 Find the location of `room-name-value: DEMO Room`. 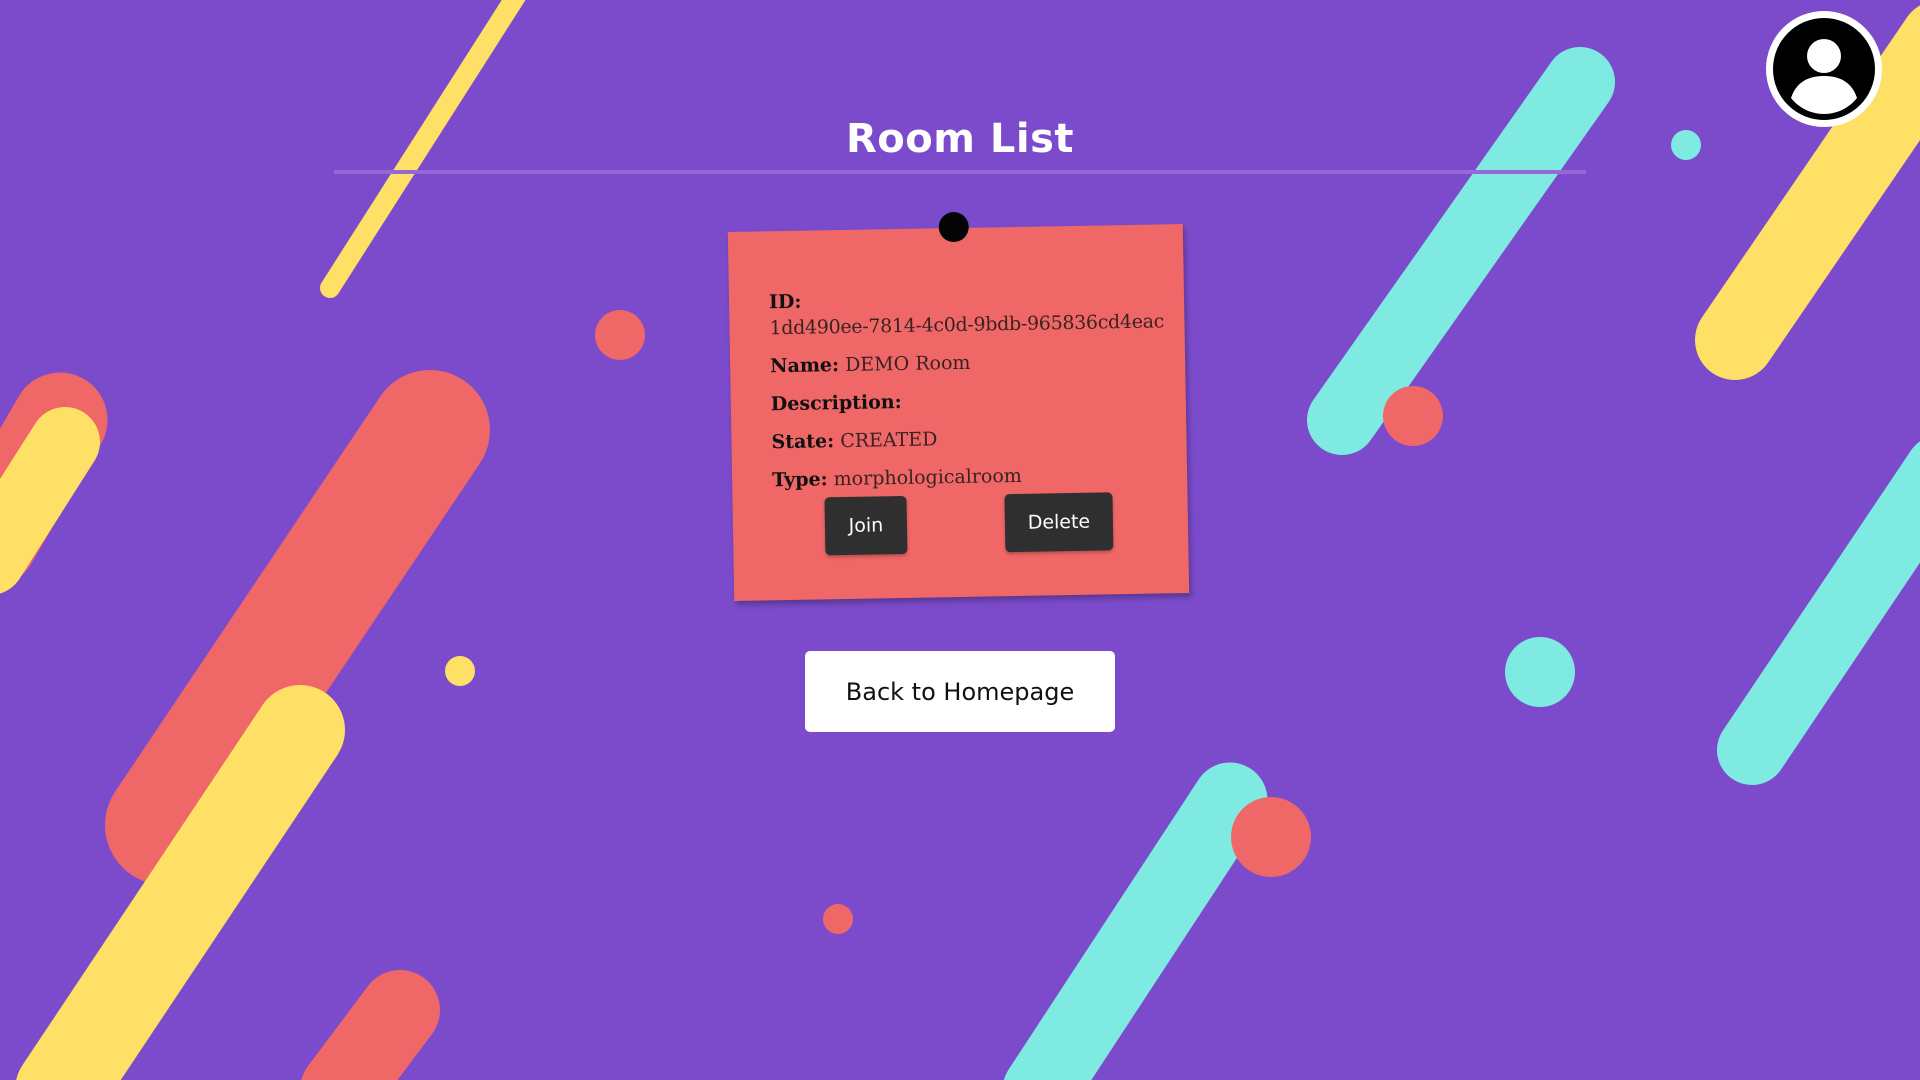

room-name-value: DEMO Room is located at coordinates (907, 363).